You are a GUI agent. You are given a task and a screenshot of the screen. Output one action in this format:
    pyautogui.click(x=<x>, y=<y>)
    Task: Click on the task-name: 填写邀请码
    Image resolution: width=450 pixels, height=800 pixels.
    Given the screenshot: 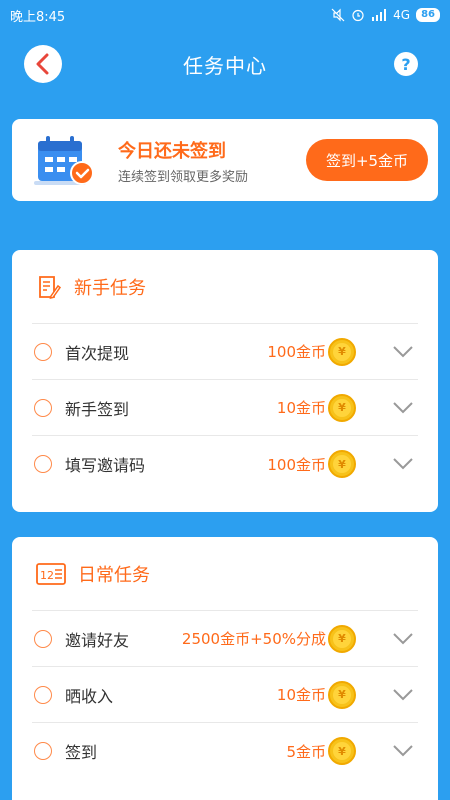 What is the action you would take?
    pyautogui.click(x=105, y=465)
    